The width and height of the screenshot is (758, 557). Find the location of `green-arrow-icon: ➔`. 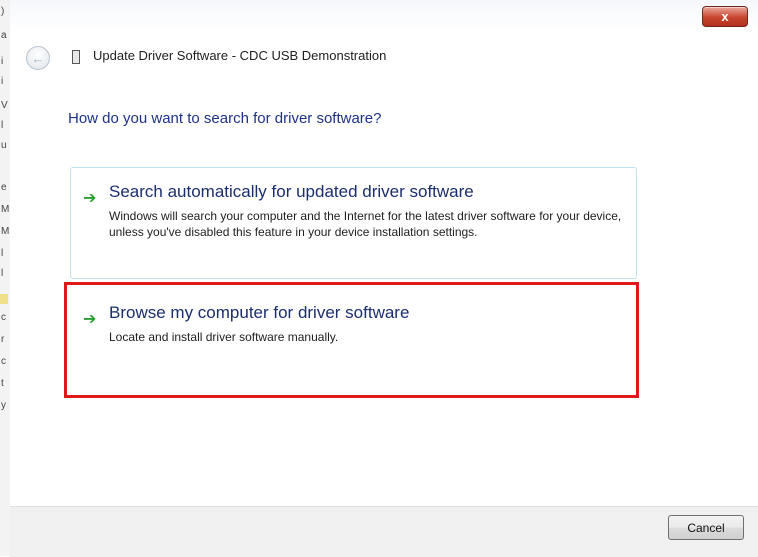

green-arrow-icon: ➔ is located at coordinates (90, 198).